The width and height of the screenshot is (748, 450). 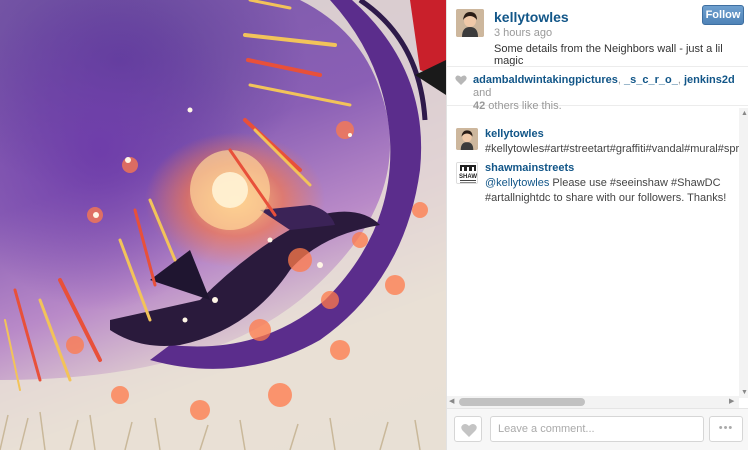 I want to click on shaw-logo: SHAW, so click(x=467, y=173).